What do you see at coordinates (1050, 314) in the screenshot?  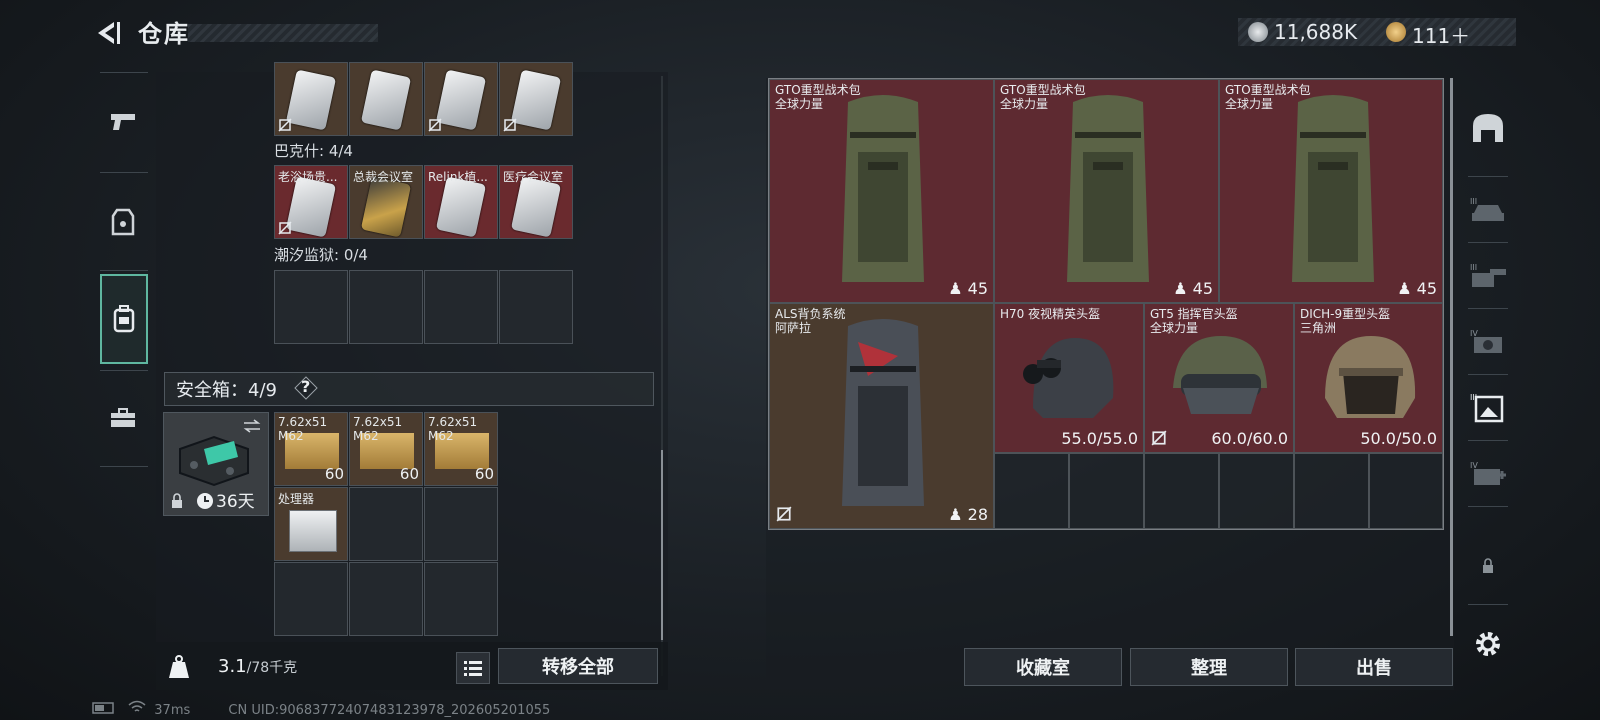 I see `item-name: H70 夜视精英头盔` at bounding box center [1050, 314].